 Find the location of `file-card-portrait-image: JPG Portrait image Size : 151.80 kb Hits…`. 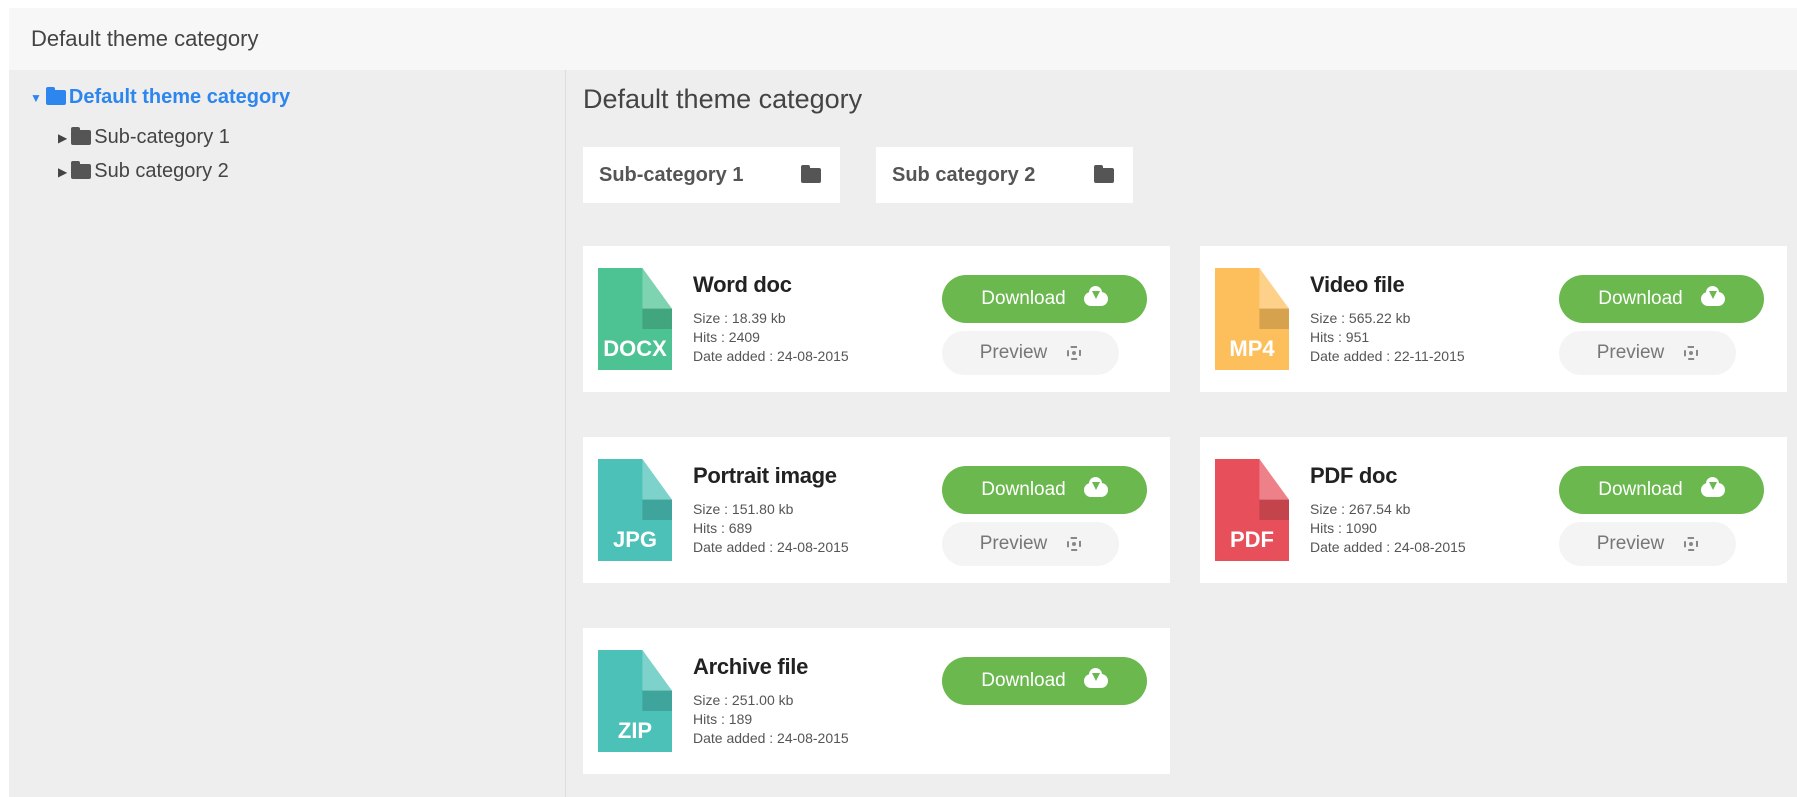

file-card-portrait-image: JPG Portrait image Size : 151.80 kb Hits… is located at coordinates (876, 510).